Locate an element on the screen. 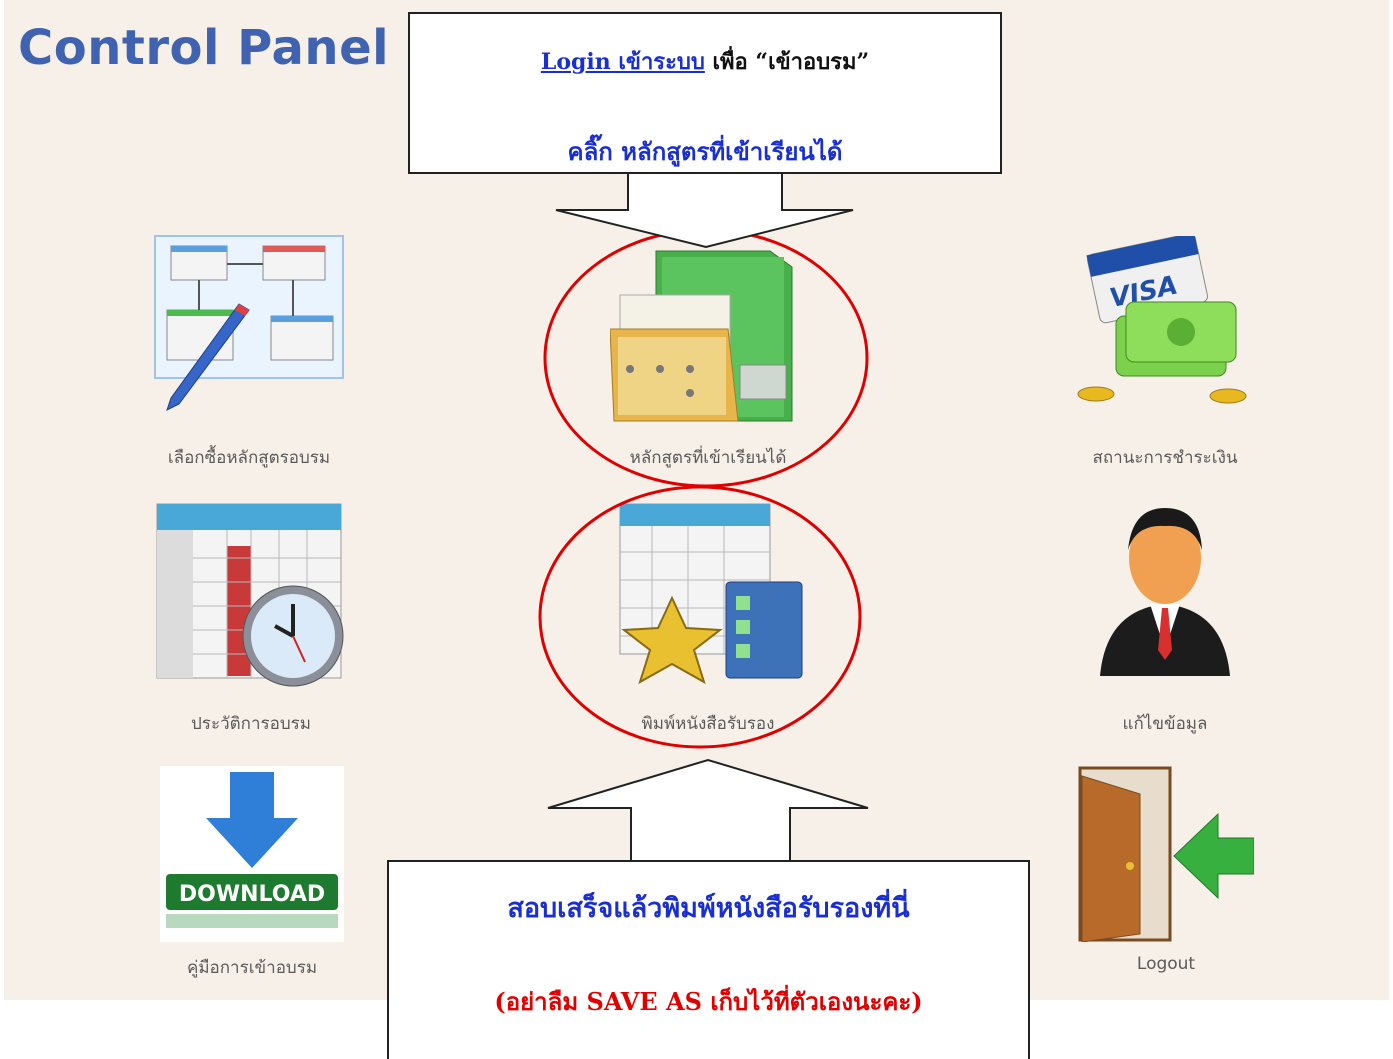 Image resolution: width=1393 pixels, height=1059 pixels. callout-bottom-line1: สอบเสร็จแล้วพิมพ์หนังสือรับรองที่นี่ is located at coordinates (708, 908).